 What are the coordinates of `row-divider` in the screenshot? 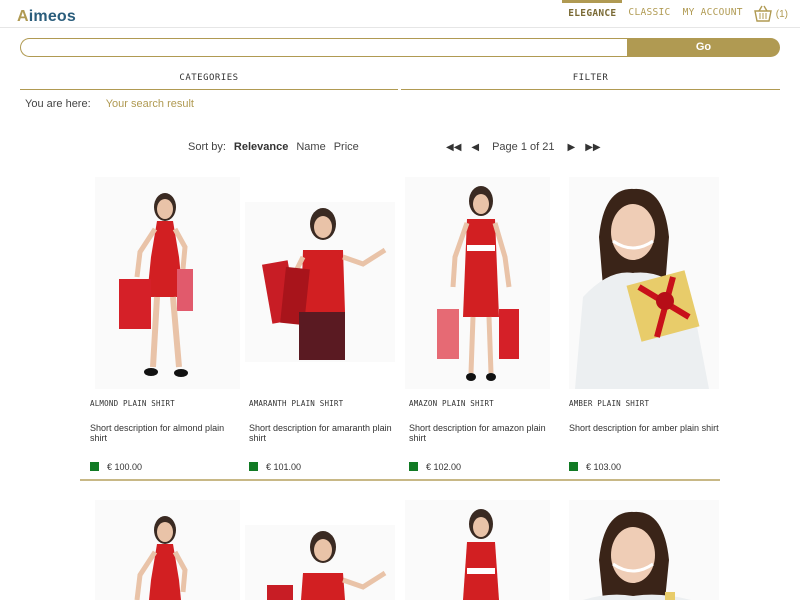 It's located at (400, 480).